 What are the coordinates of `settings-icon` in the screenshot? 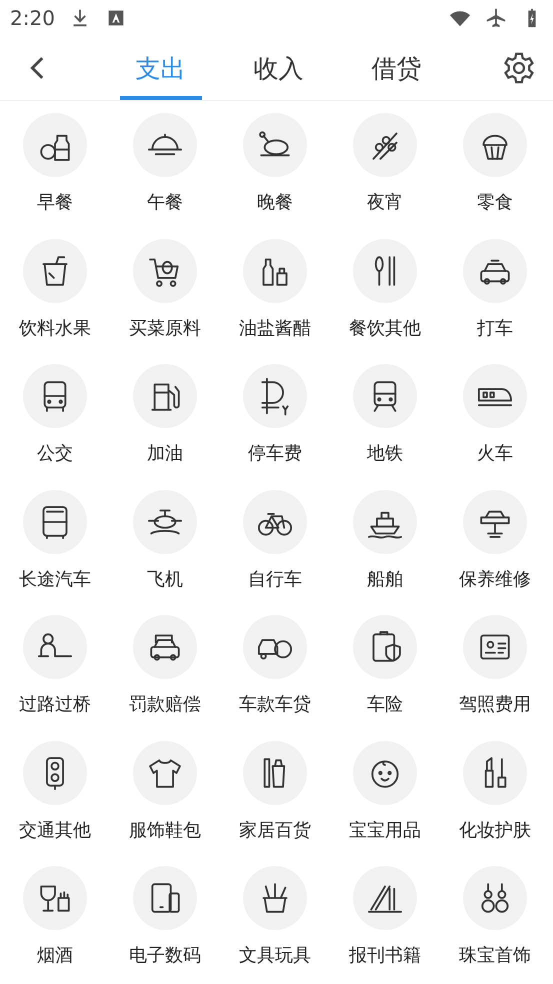 It's located at (519, 68).